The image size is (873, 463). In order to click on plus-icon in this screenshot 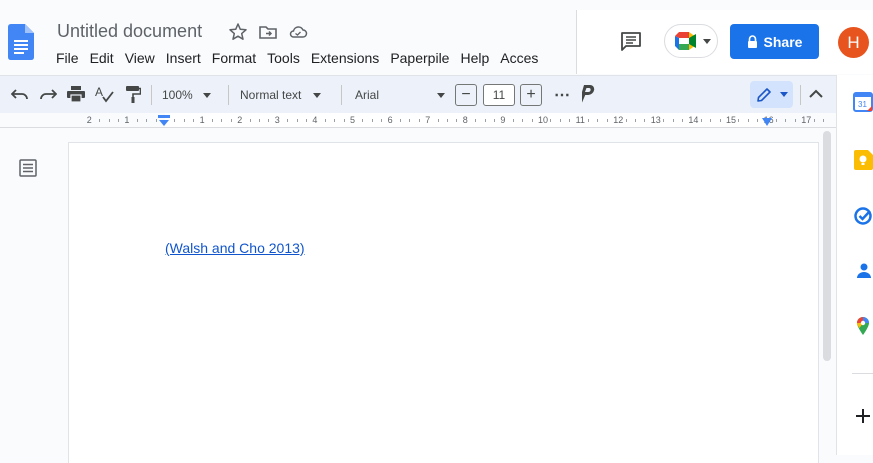, I will do `click(863, 416)`.